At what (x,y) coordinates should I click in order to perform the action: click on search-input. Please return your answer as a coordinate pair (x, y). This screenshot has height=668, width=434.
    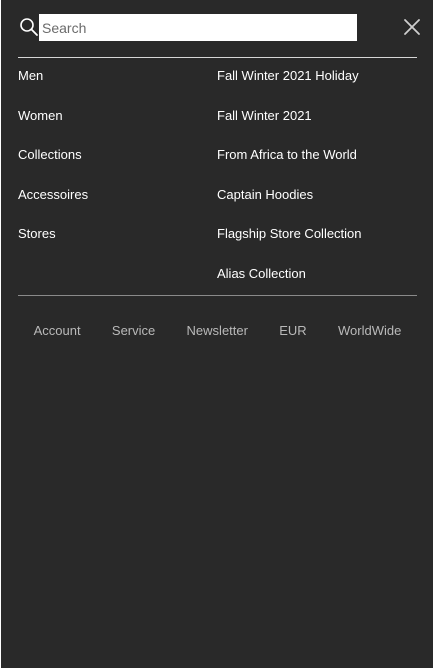
    Looking at the image, I should click on (198, 27).